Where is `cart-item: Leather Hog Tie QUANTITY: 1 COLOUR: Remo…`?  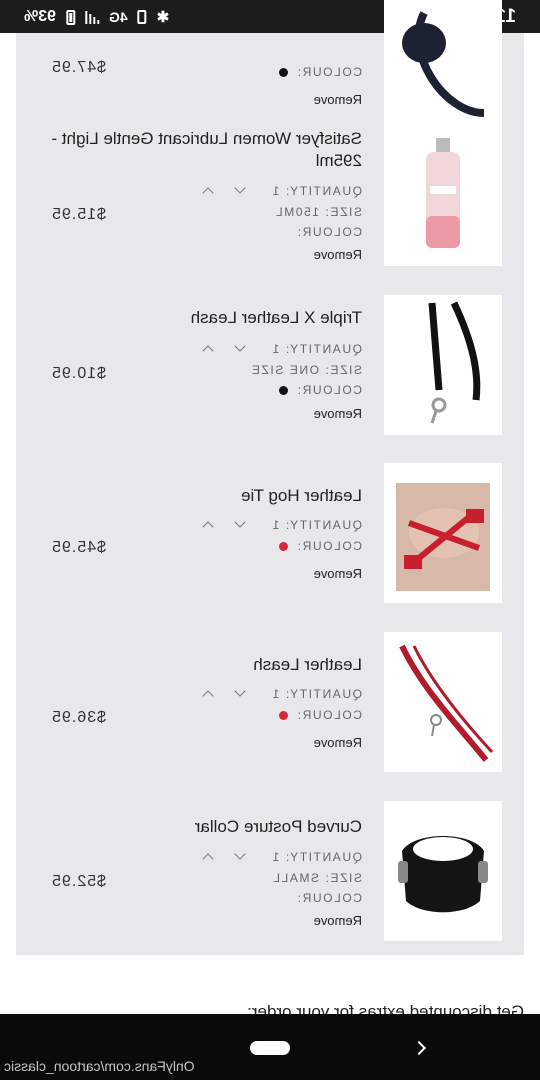 cart-item: Leather Hog Tie QUANTITY: 1 COLOUR: Remo… is located at coordinates (270, 533).